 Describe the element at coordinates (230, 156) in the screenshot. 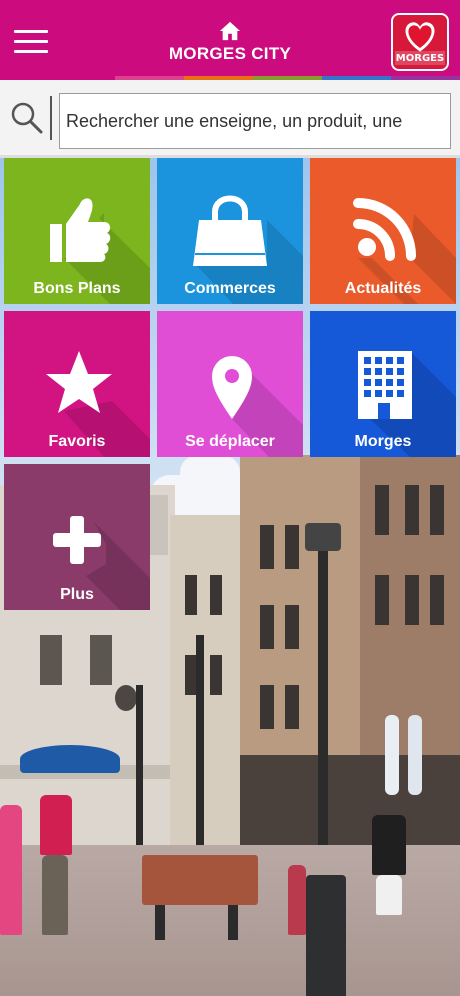

I see `search-bar-border` at that location.